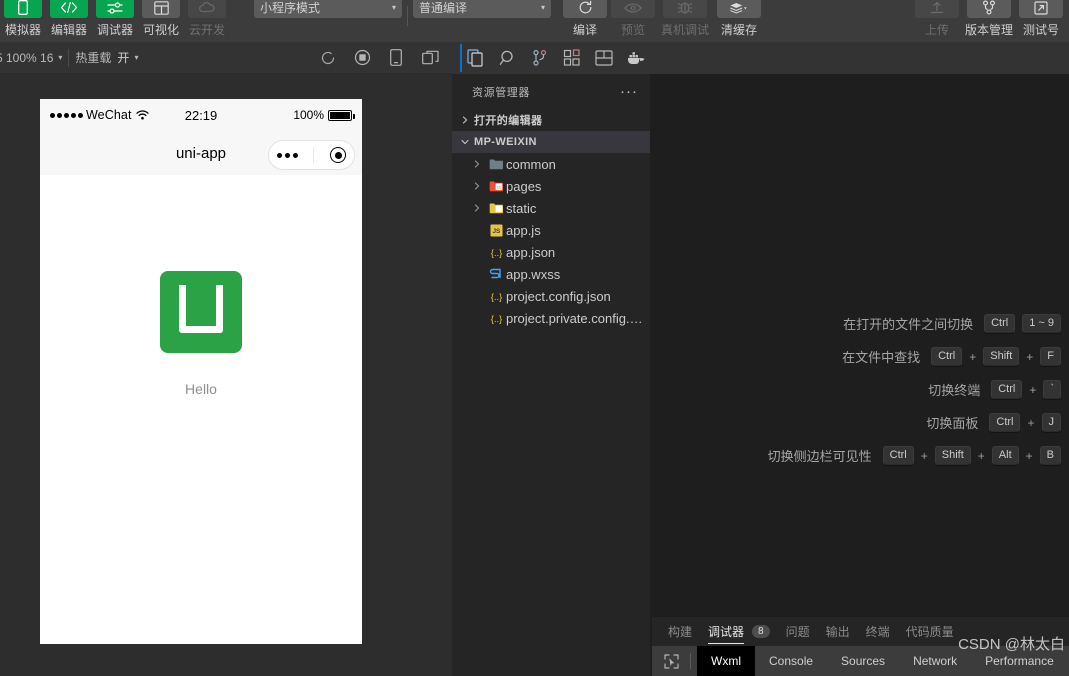 This screenshot has width=1069, height=676. Describe the element at coordinates (937, 9) in the screenshot. I see `upload-icon` at that location.